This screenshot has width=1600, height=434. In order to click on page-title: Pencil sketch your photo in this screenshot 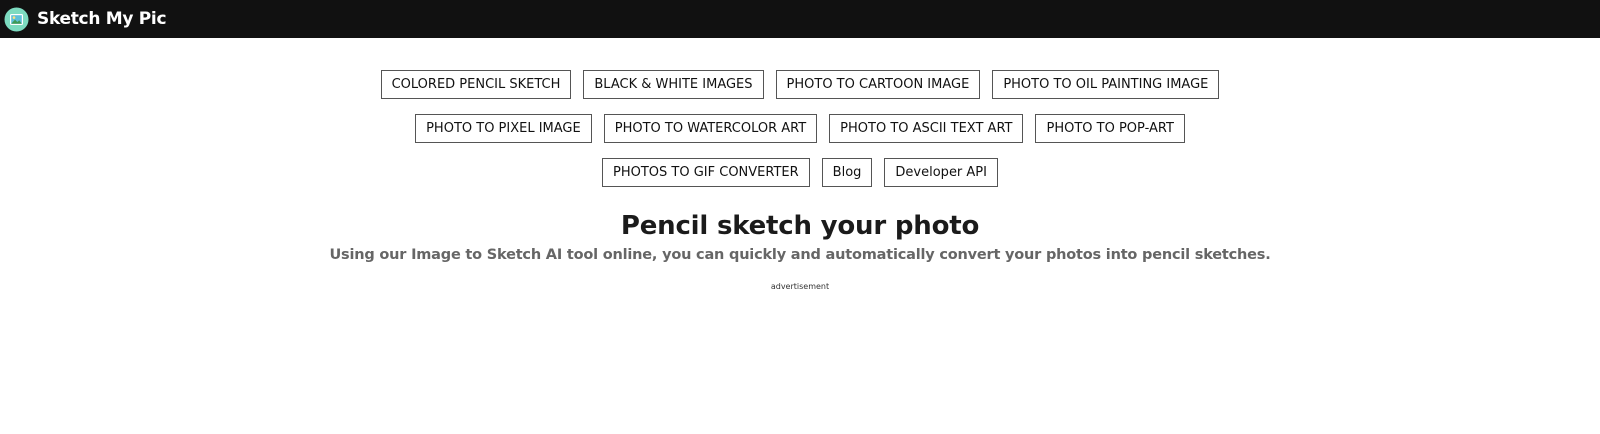, I will do `click(800, 226)`.